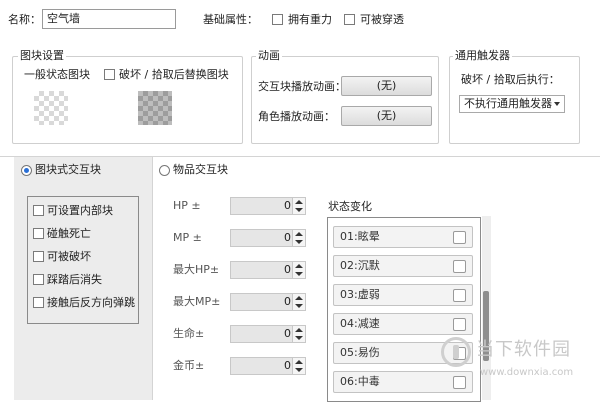  I want to click on replace-tile-checkbox, so click(109, 74).